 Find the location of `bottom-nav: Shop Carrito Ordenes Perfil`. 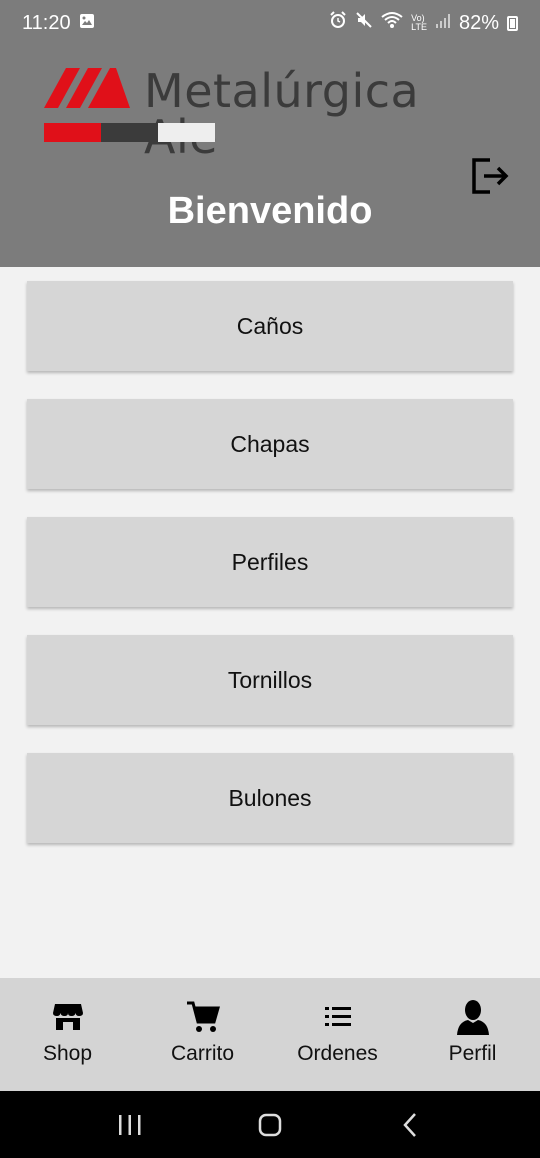

bottom-nav: Shop Carrito Ordenes Perfil is located at coordinates (270, 1034).